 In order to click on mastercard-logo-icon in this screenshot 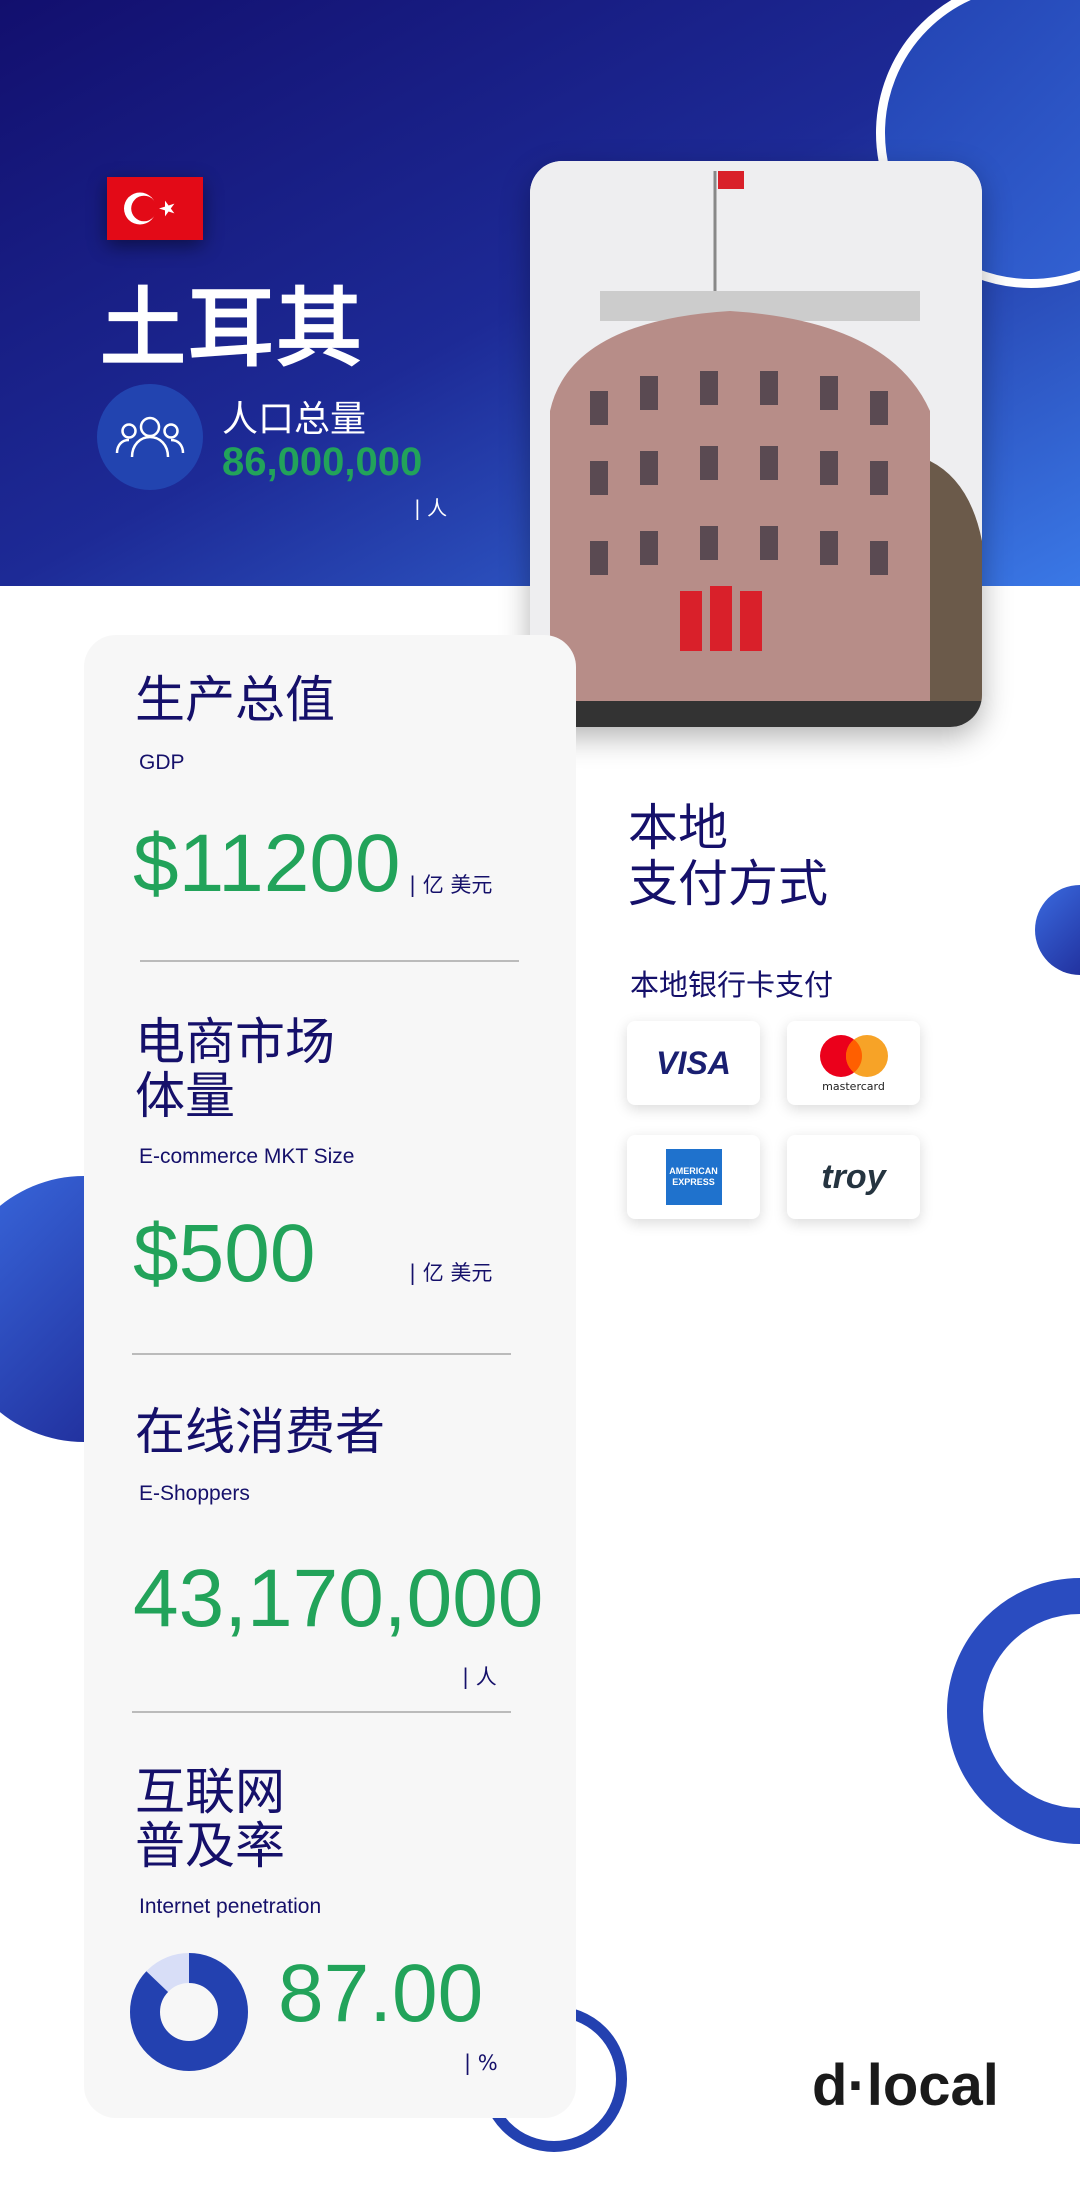, I will do `click(853, 1055)`.